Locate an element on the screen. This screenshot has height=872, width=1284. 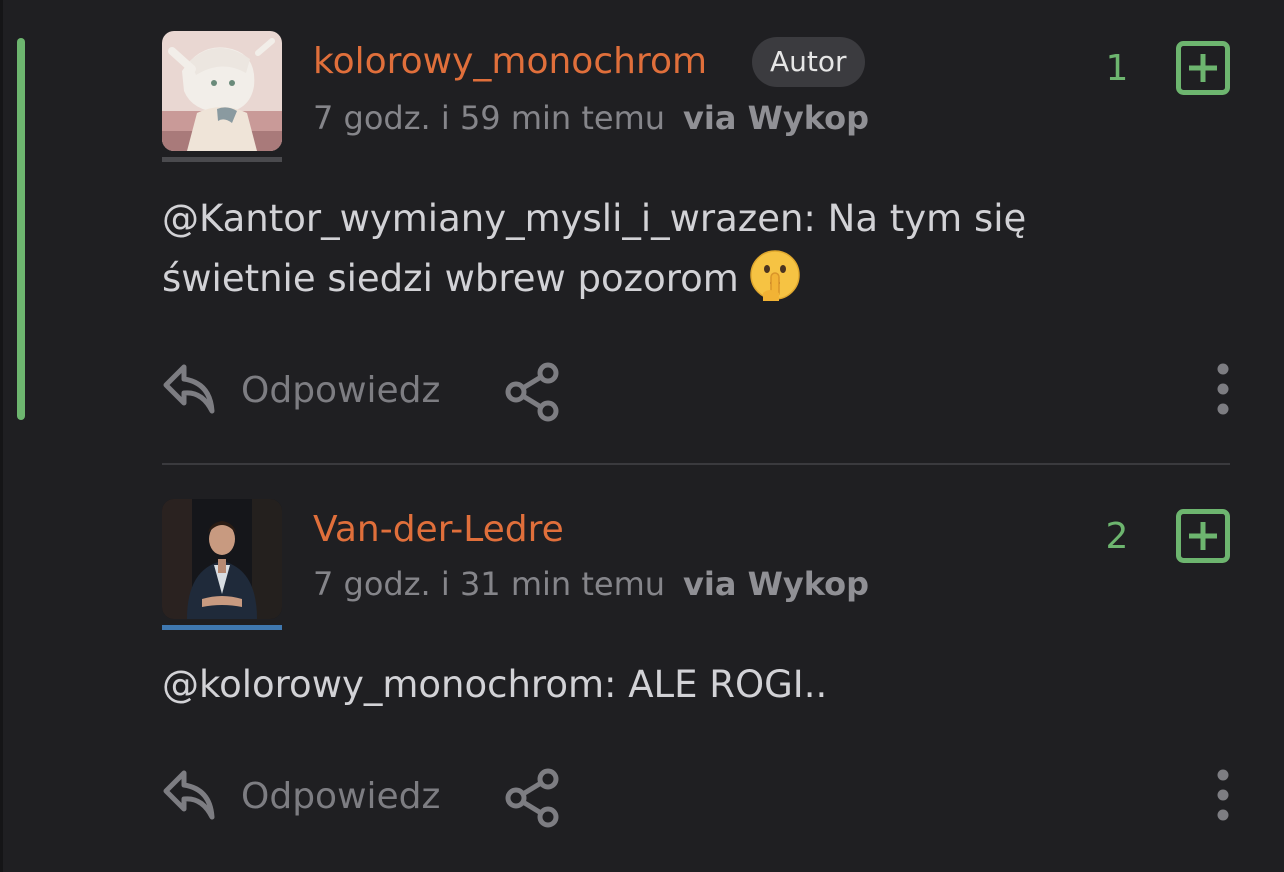
comment-meta: 7 godz. i 31 min temu via Wykop is located at coordinates (591, 584).